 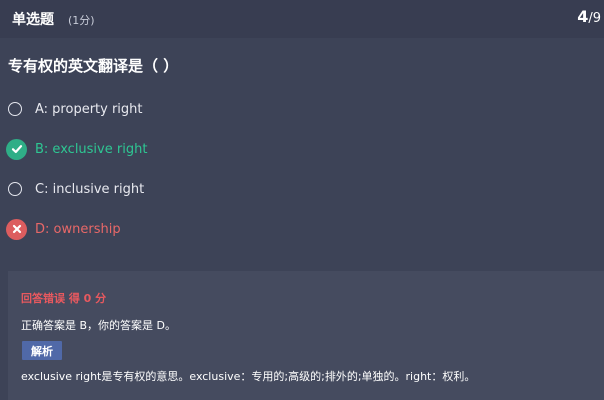 I want to click on option-b: B: exclusive right, so click(x=76, y=149).